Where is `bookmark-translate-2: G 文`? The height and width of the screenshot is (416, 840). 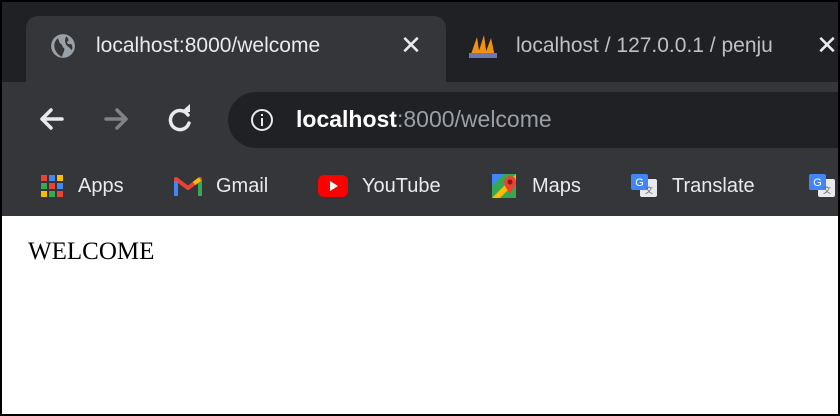
bookmark-translate-2: G 文 is located at coordinates (822, 186).